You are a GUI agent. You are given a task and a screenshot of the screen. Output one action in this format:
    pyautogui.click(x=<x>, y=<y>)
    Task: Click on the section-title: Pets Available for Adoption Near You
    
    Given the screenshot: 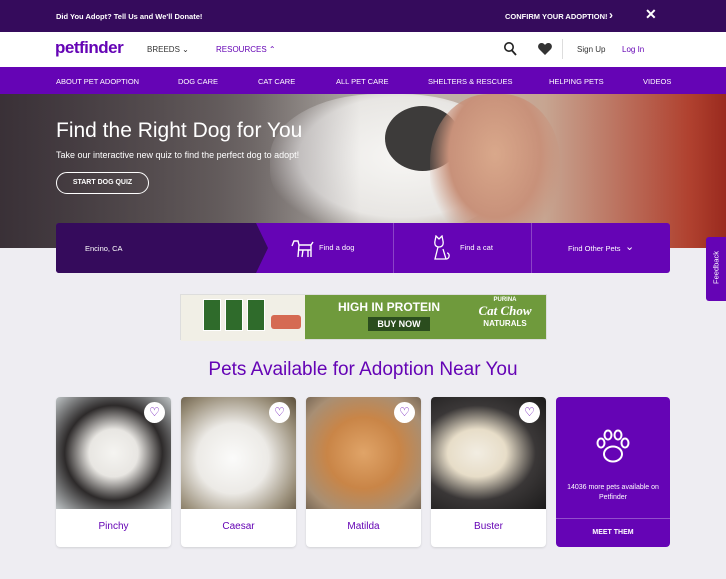 What is the action you would take?
    pyautogui.click(x=363, y=369)
    